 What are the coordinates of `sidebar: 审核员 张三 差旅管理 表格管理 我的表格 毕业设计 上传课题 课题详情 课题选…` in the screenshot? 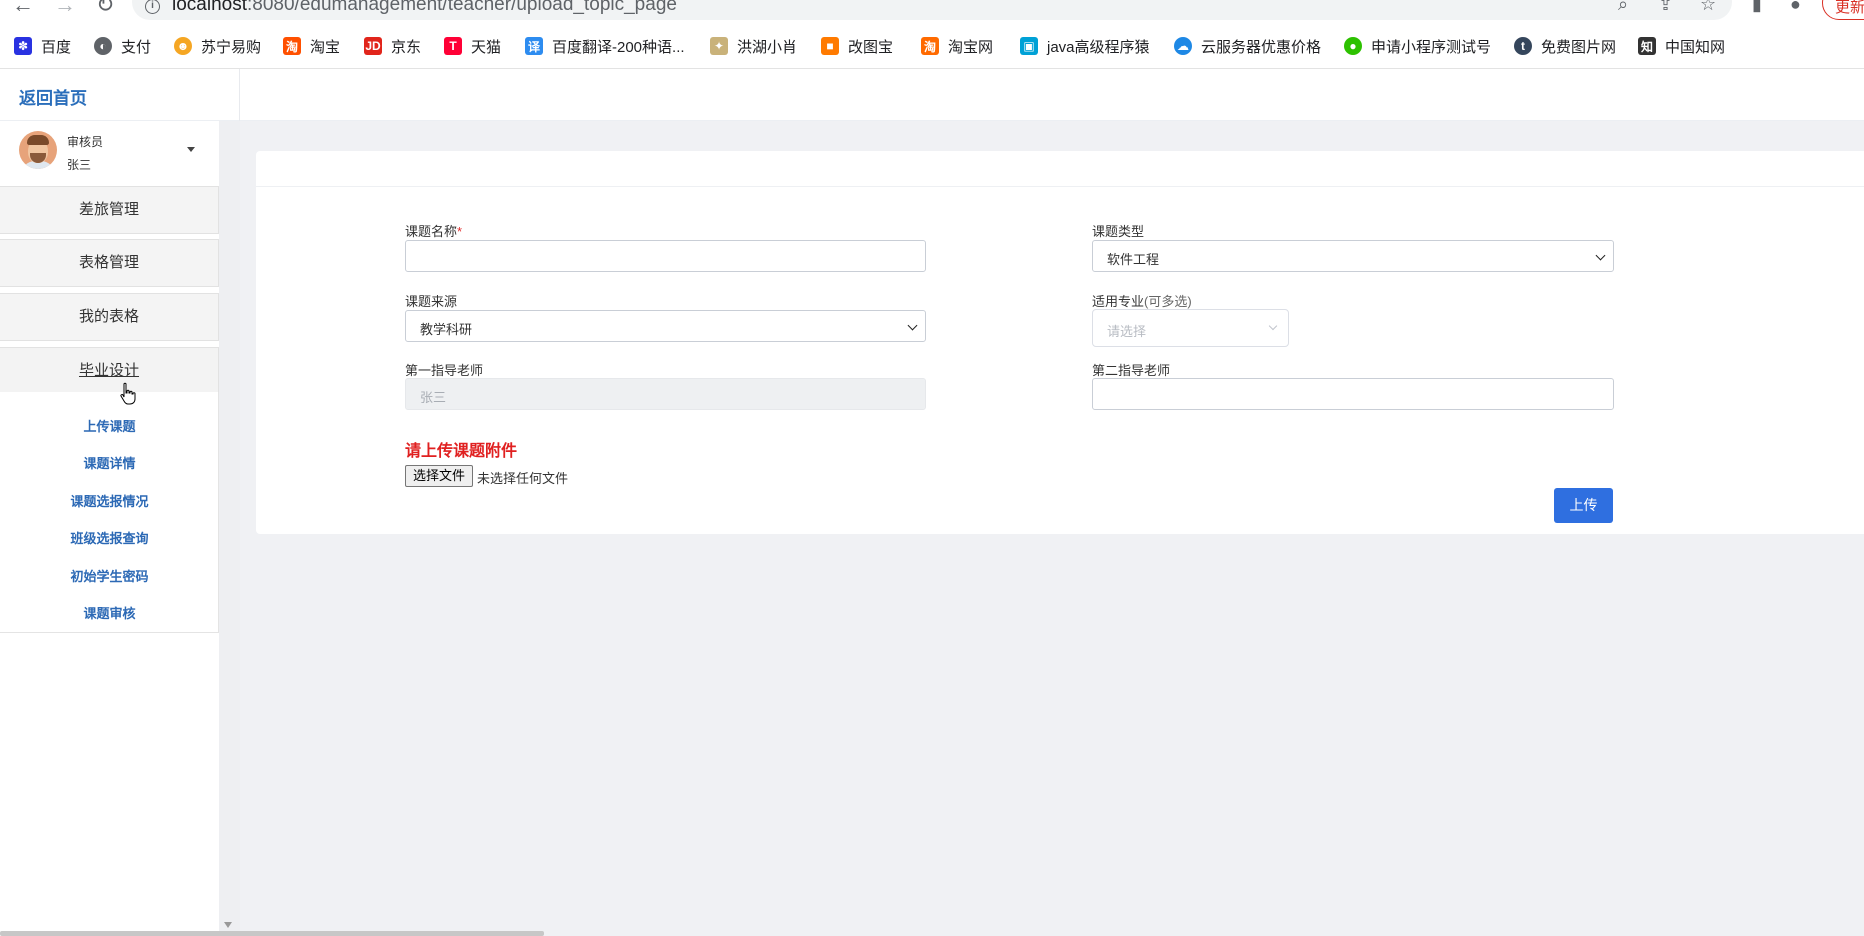 It's located at (109, 528).